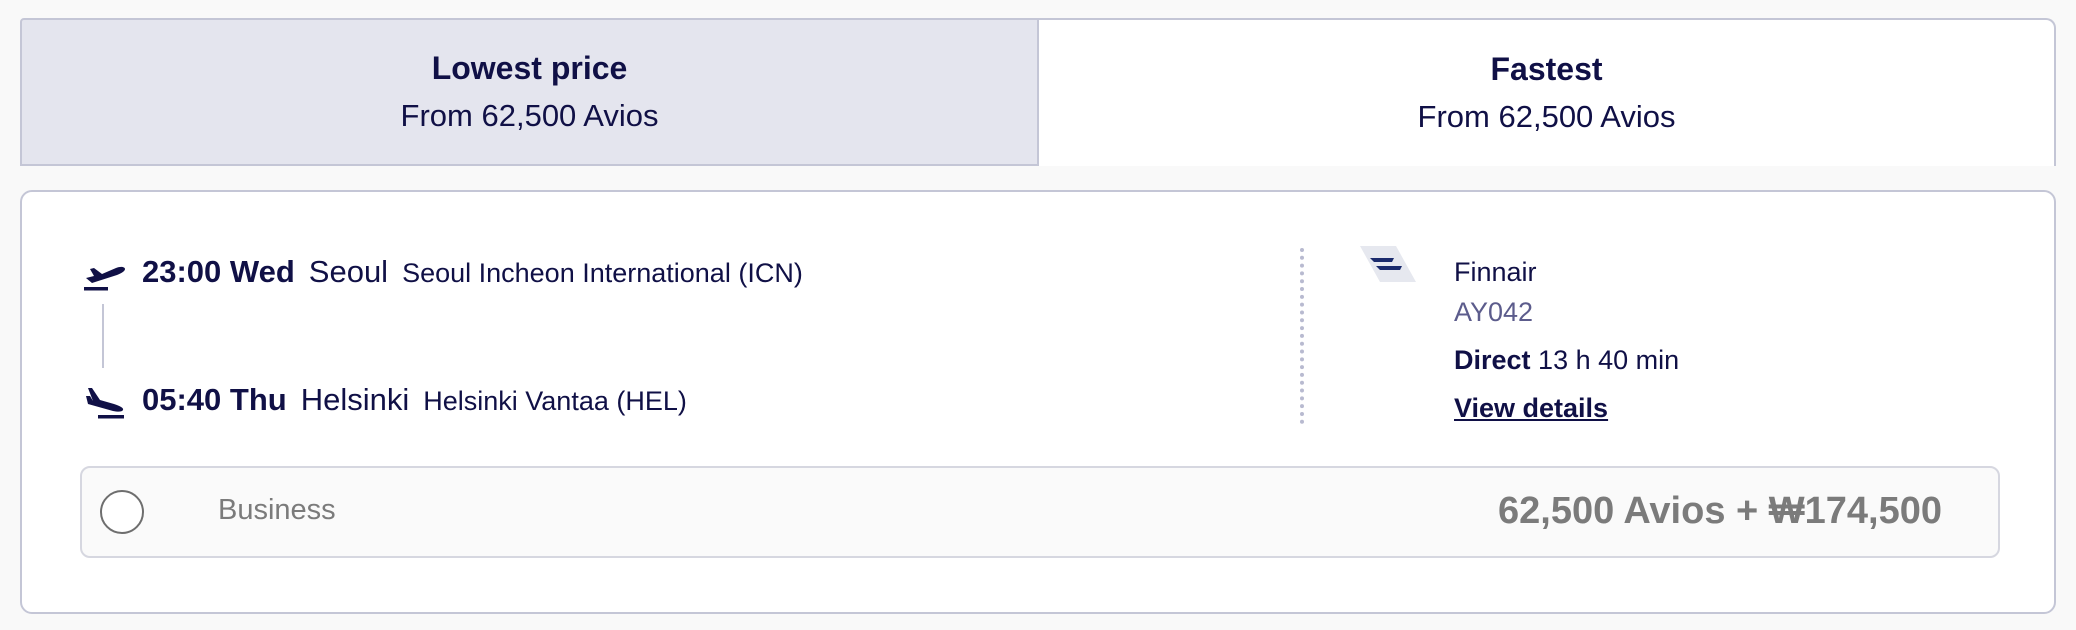 The width and height of the screenshot is (2076, 630). What do you see at coordinates (348, 271) in the screenshot?
I see `departure-city: Seoul` at bounding box center [348, 271].